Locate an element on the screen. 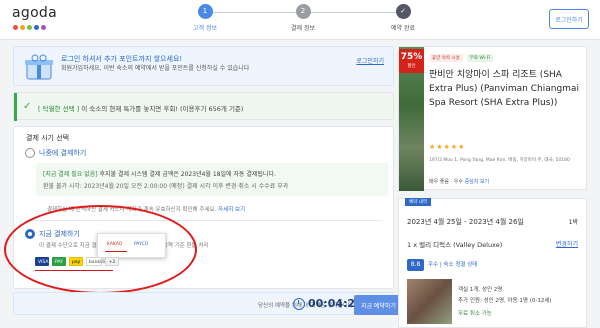  kakaopay-icon: pay is located at coordinates (76, 261).